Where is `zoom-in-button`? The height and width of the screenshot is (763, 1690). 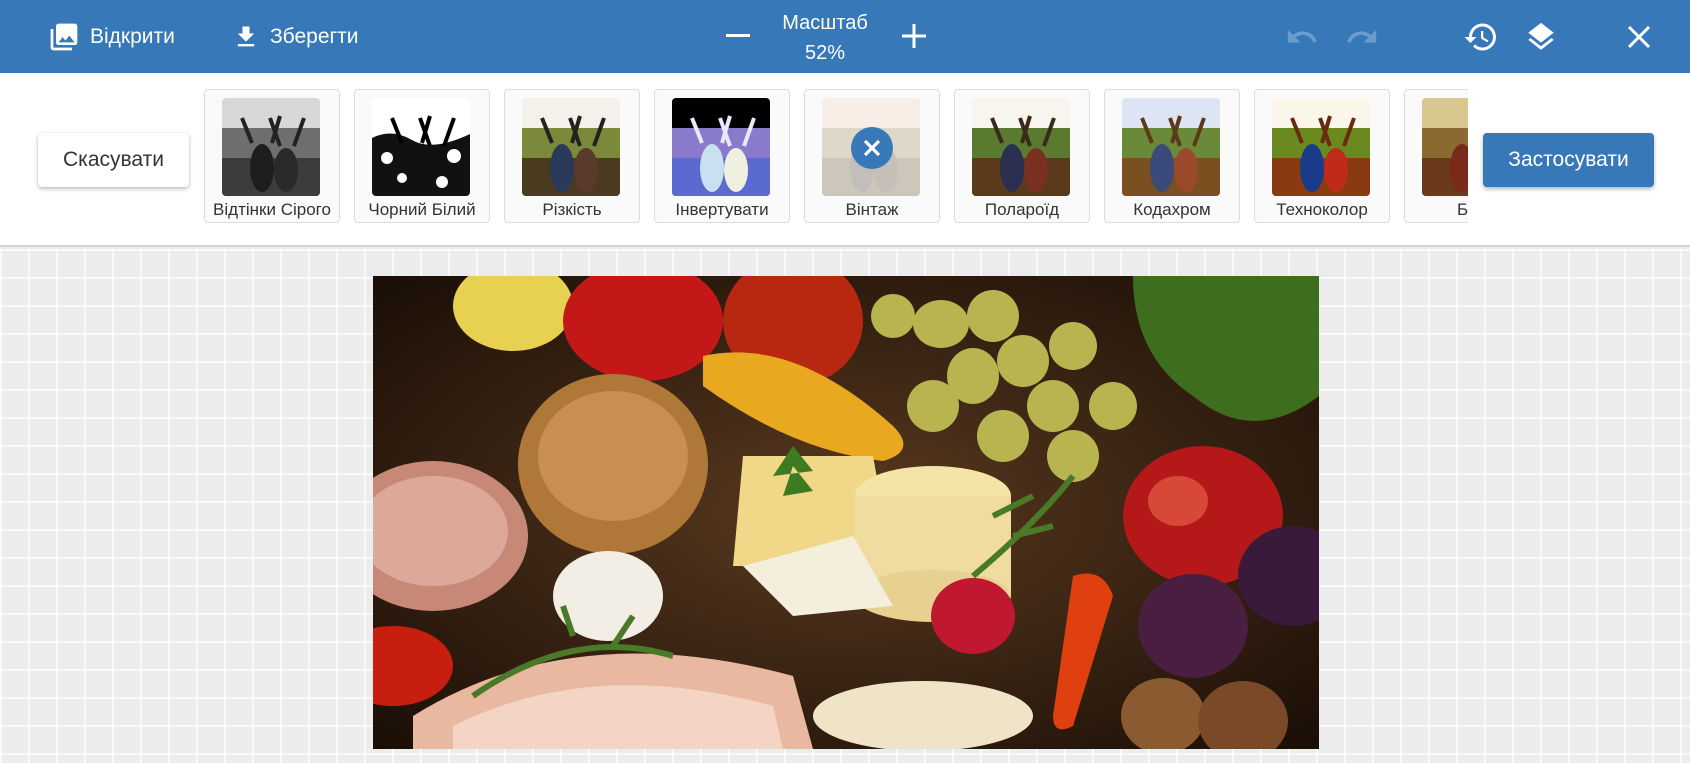 zoom-in-button is located at coordinates (914, 36).